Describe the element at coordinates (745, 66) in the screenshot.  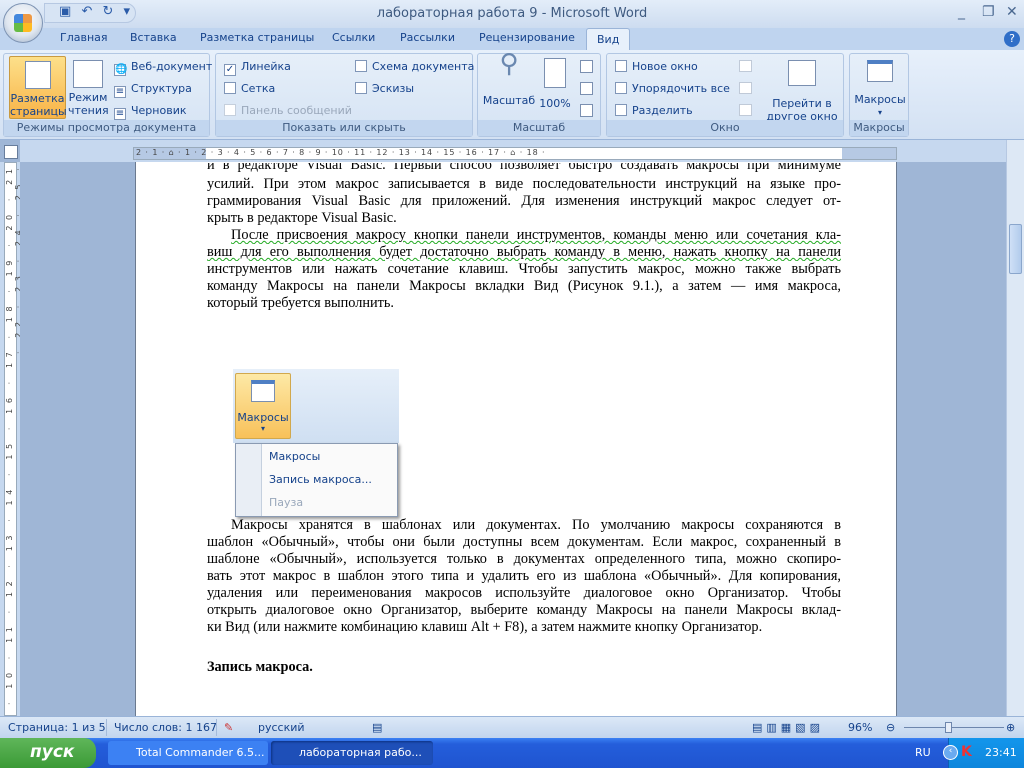
I see `side-by-side-icon` at that location.